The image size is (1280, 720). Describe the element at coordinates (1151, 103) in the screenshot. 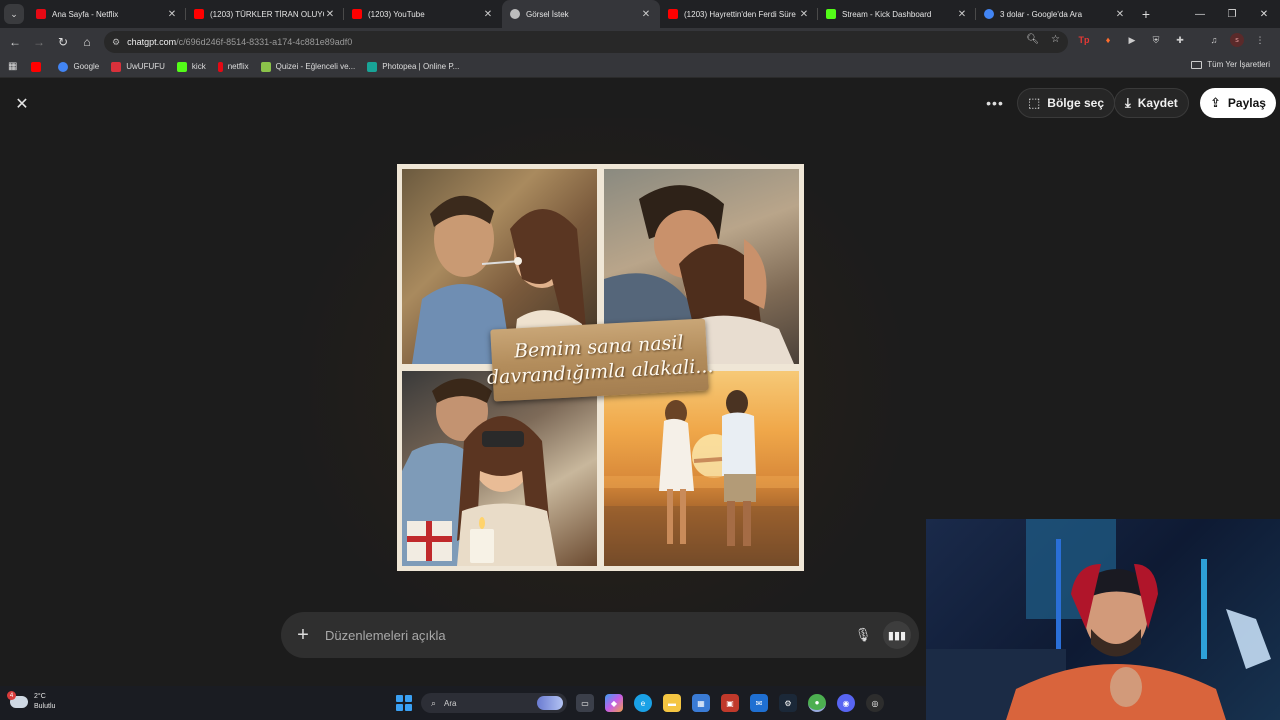

I see `save-button: ⤓ Kaydet` at that location.